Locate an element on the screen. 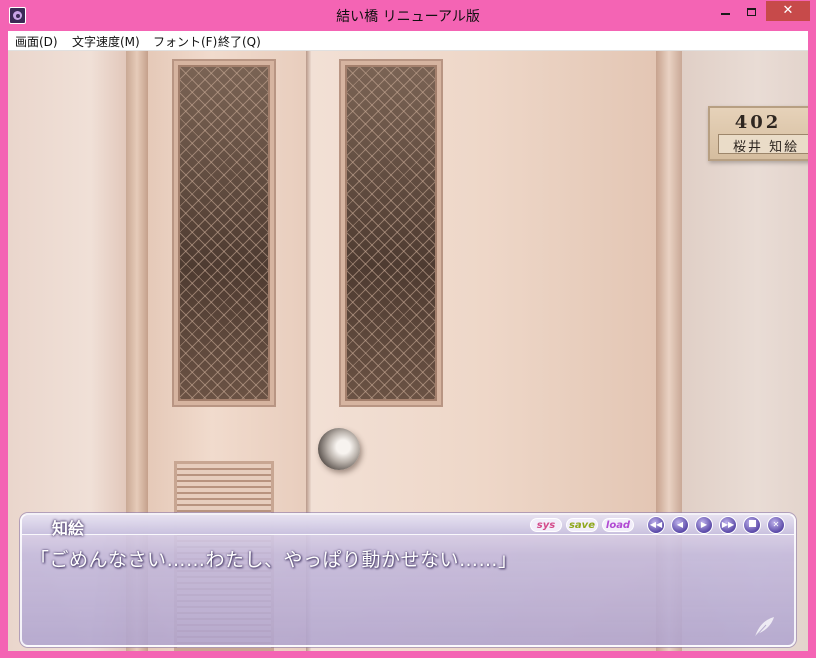 The width and height of the screenshot is (816, 658). minimize-icon is located at coordinates (725, 13).